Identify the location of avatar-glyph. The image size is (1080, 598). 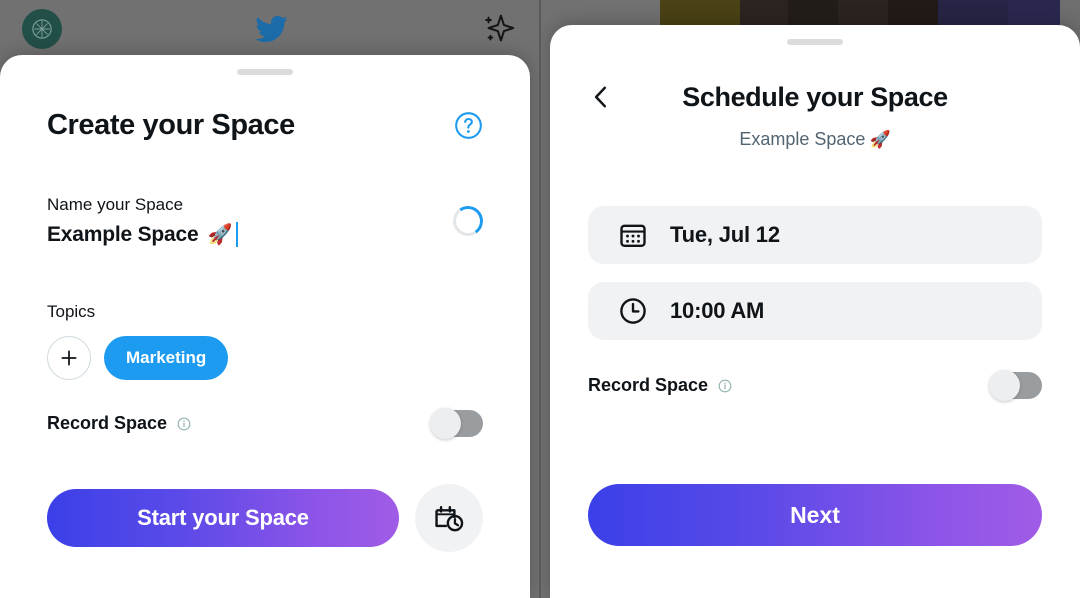
(42, 29).